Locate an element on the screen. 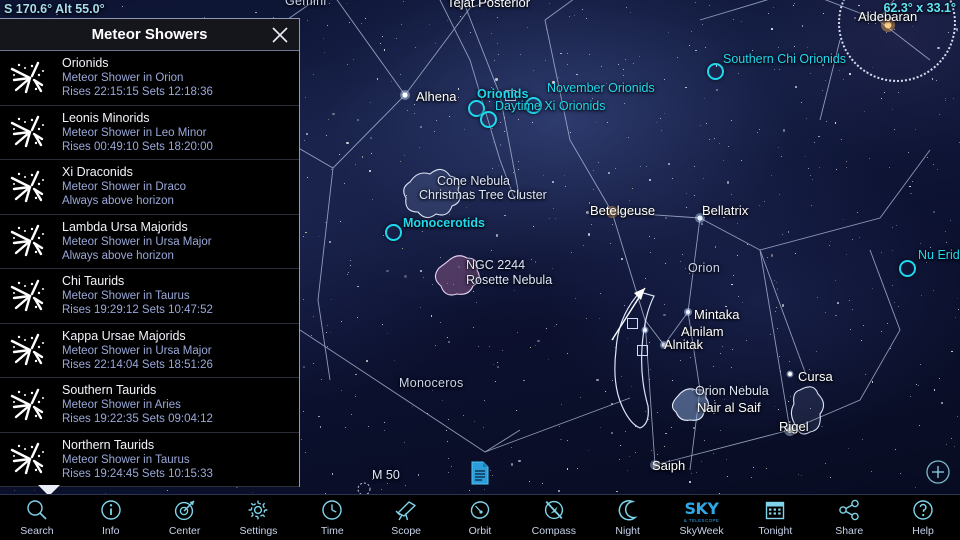  shower-subtitle: Meteor Shower in Draco is located at coordinates (124, 187).